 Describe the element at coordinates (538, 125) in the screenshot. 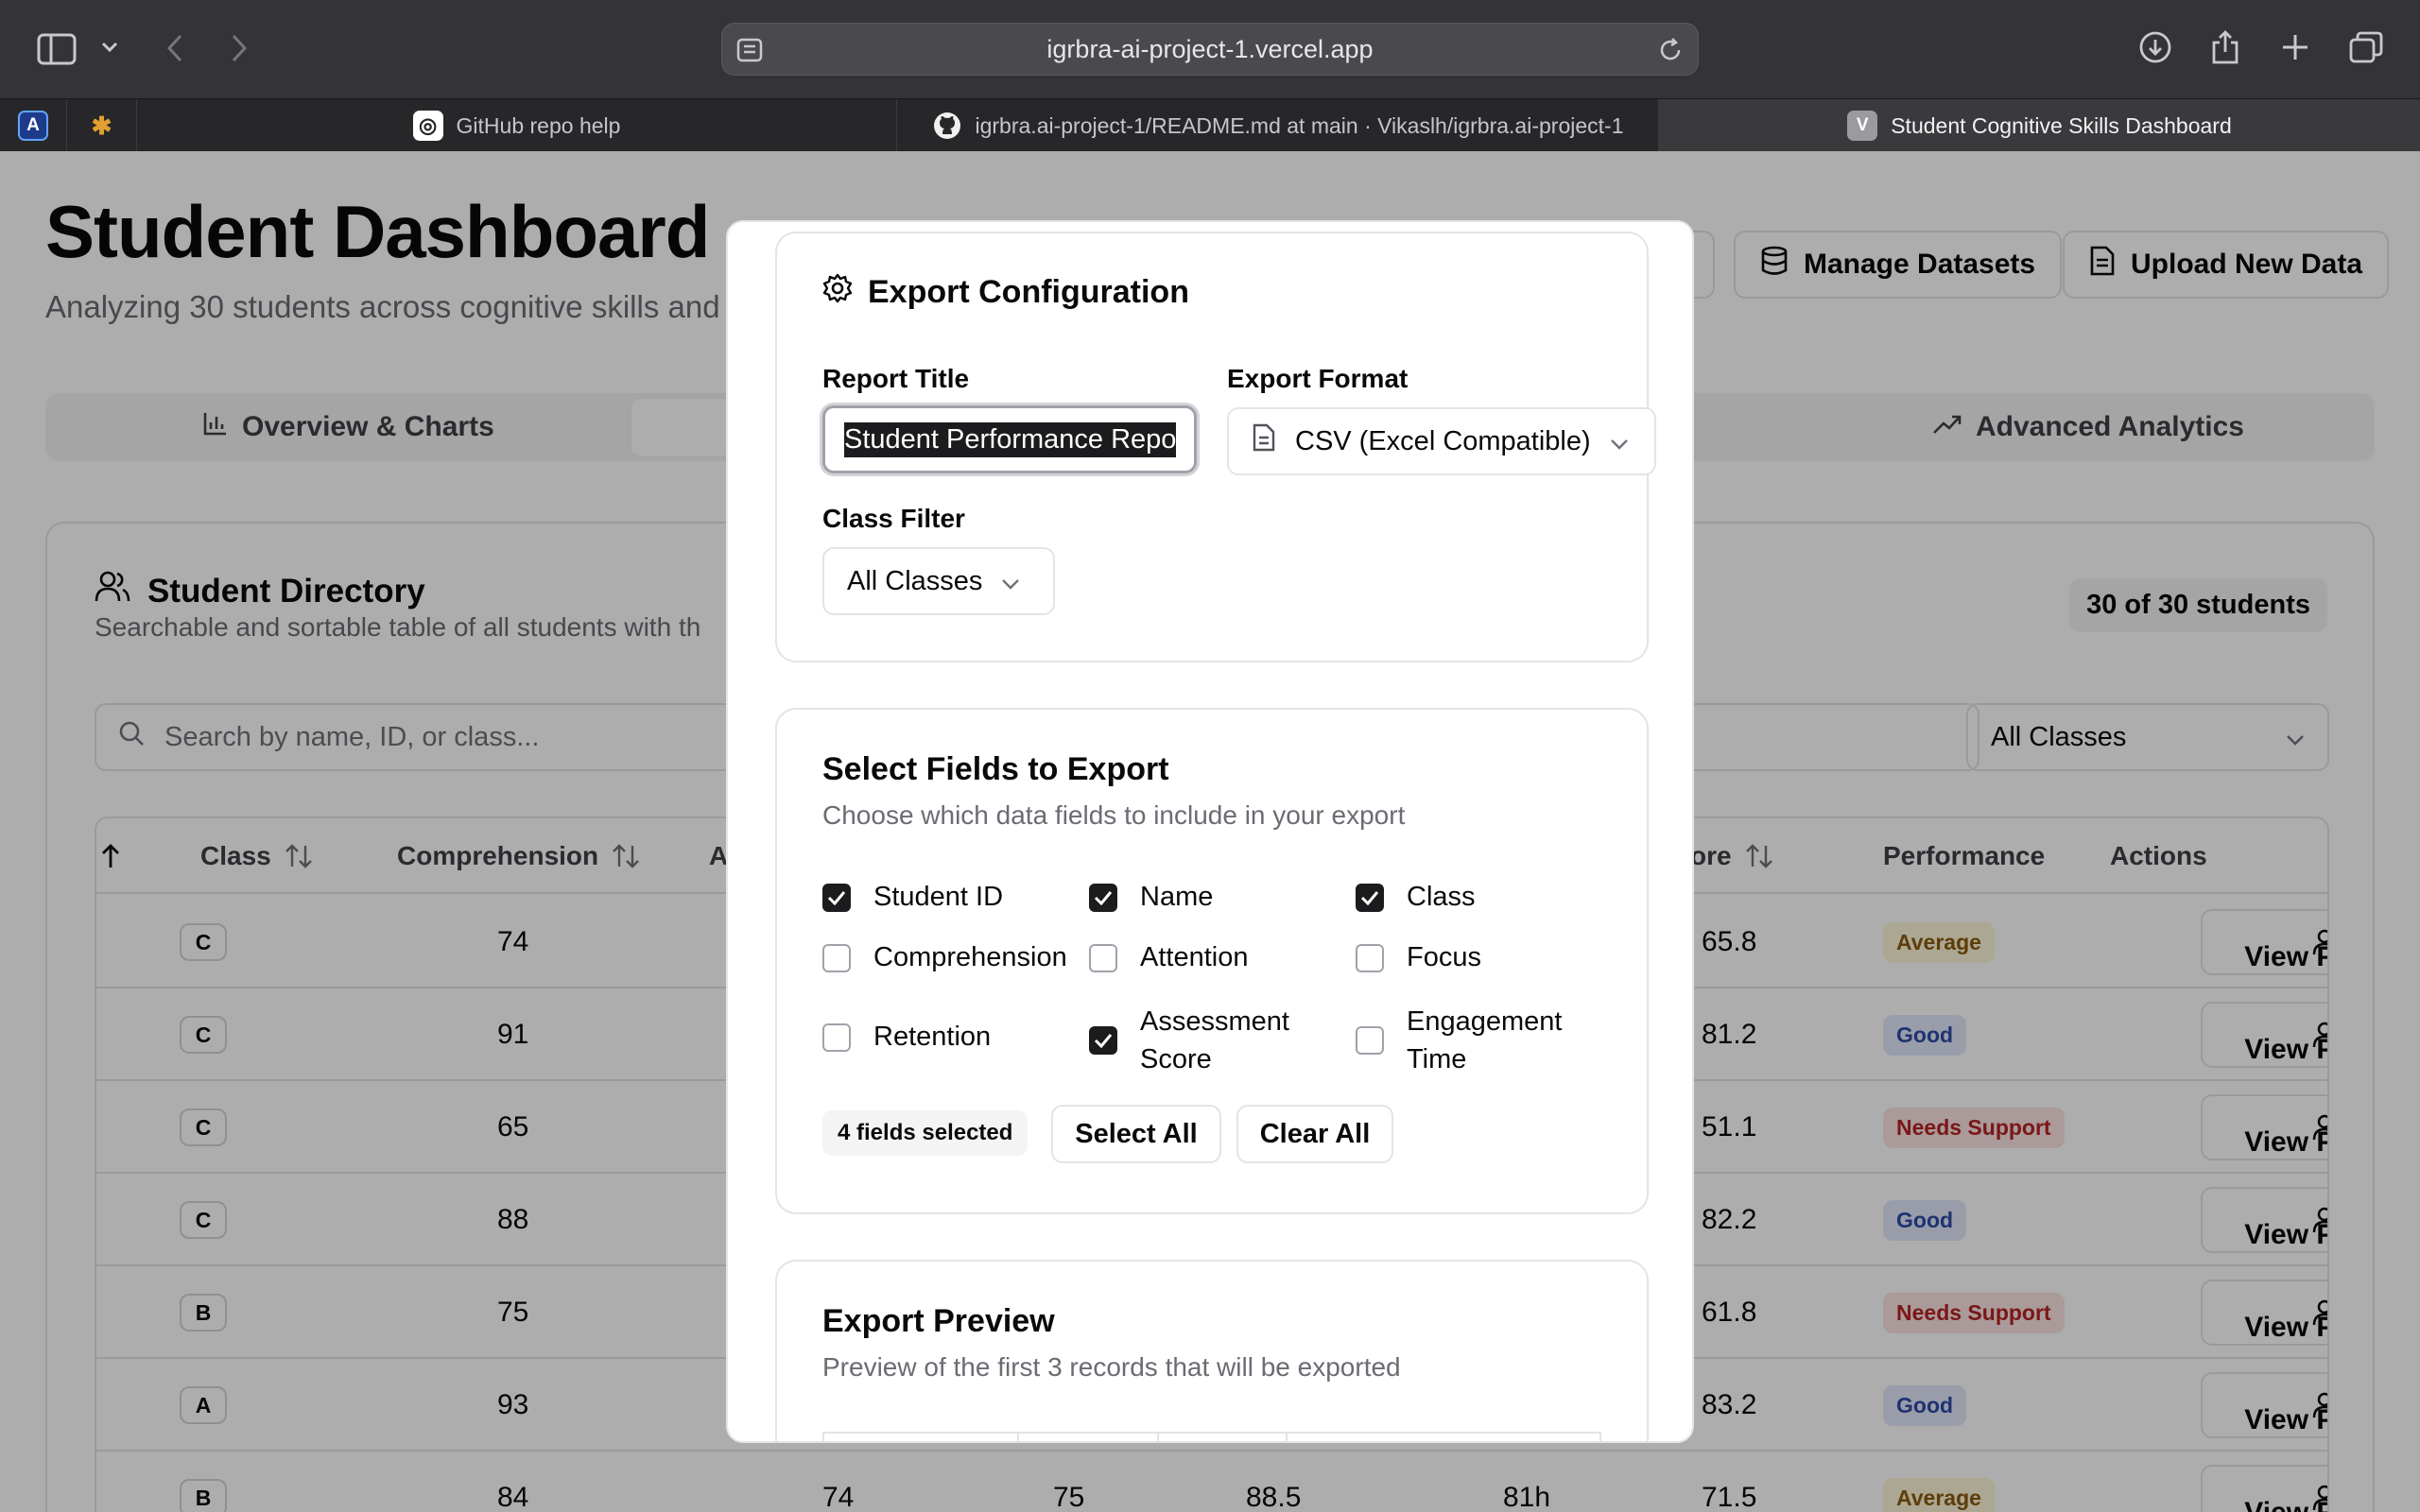

I see `tab-label: GitHub repo help` at that location.